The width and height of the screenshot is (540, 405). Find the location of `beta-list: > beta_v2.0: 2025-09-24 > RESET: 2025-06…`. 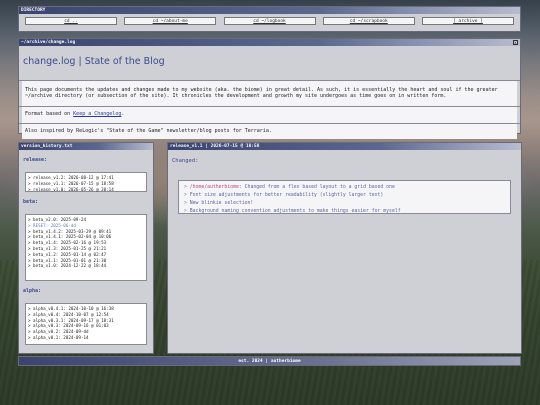

beta-list: > beta_v2.0: 2025-09-24 > RESET: 2025-06… is located at coordinates (86, 247).